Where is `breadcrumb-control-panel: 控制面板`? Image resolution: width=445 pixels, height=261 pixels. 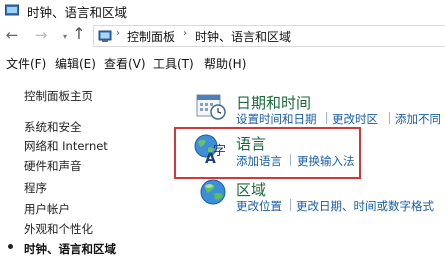
breadcrumb-control-panel: 控制面板 is located at coordinates (151, 36).